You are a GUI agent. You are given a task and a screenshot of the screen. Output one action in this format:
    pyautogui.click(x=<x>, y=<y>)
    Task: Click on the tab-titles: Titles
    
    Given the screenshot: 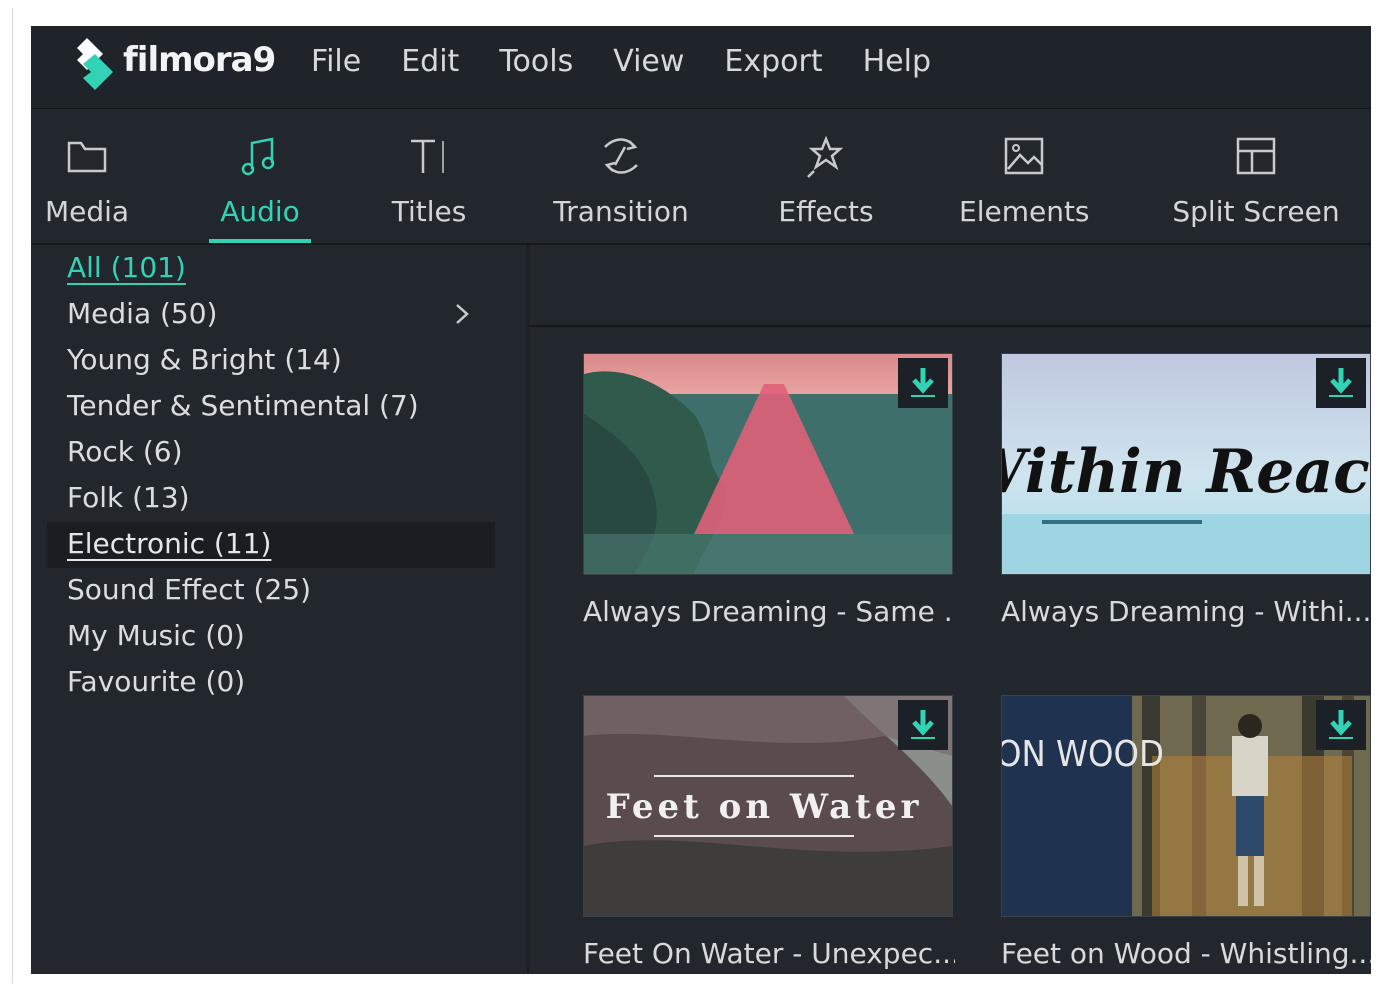 What is the action you would take?
    pyautogui.click(x=429, y=176)
    